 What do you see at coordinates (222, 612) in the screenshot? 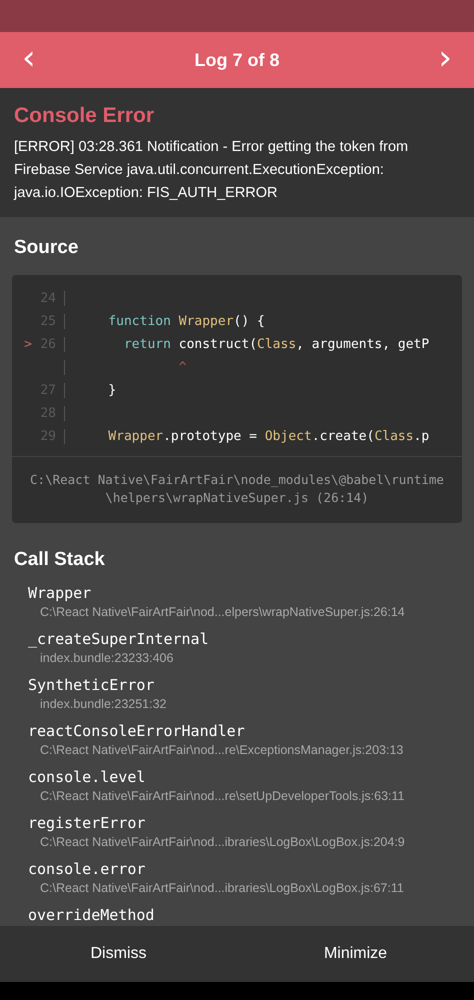
I see `frame-location: C:\React Native\FairArtFair\nod...elpers\wrapNativeSuper.js:26:14` at bounding box center [222, 612].